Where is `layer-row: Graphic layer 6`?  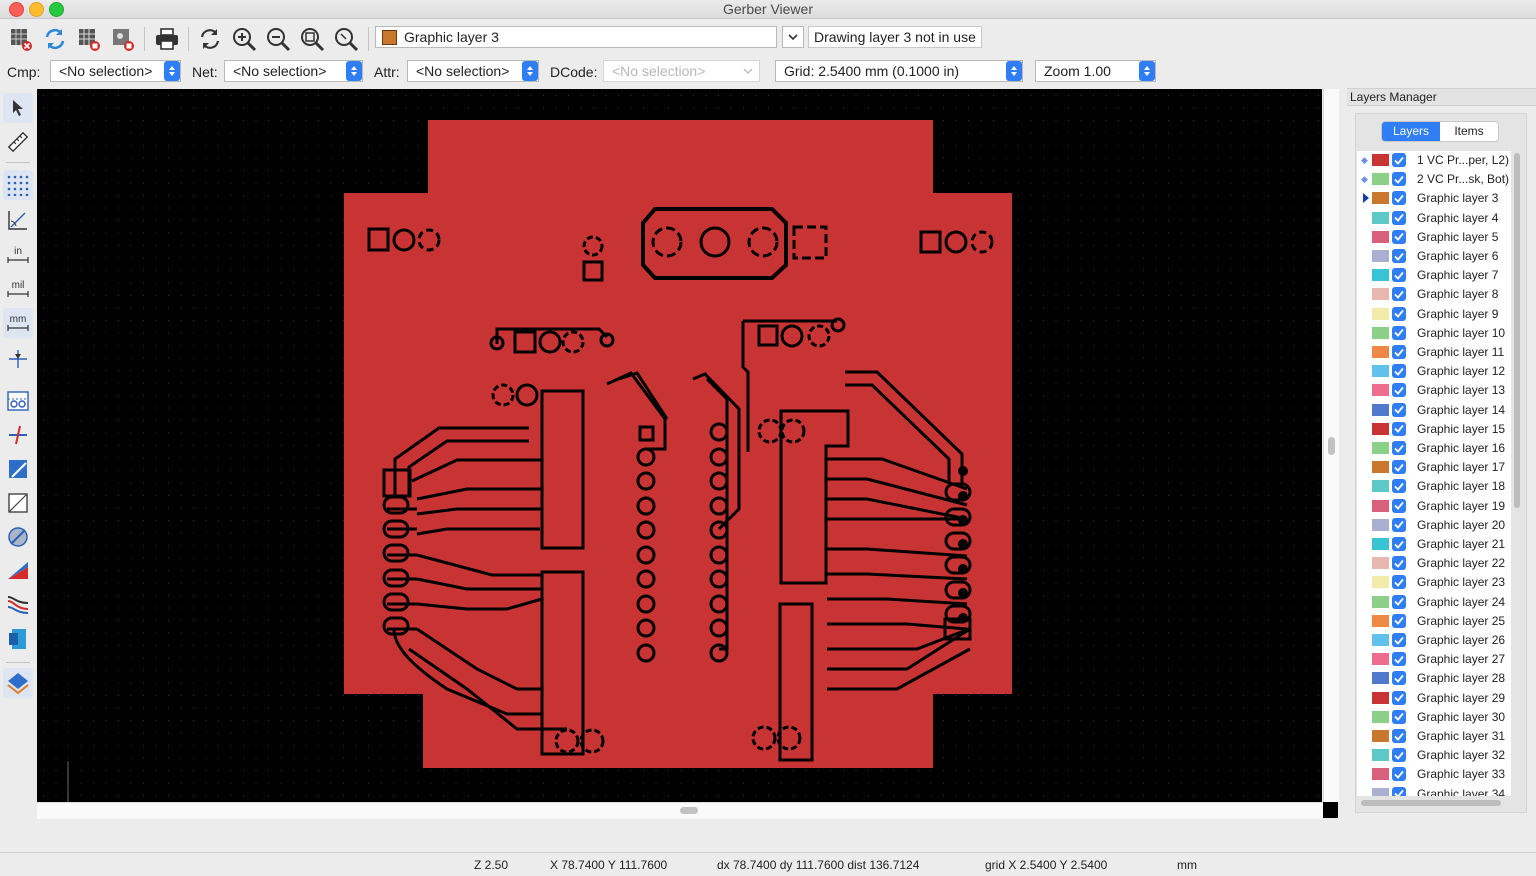 layer-row: Graphic layer 6 is located at coordinates (1434, 256).